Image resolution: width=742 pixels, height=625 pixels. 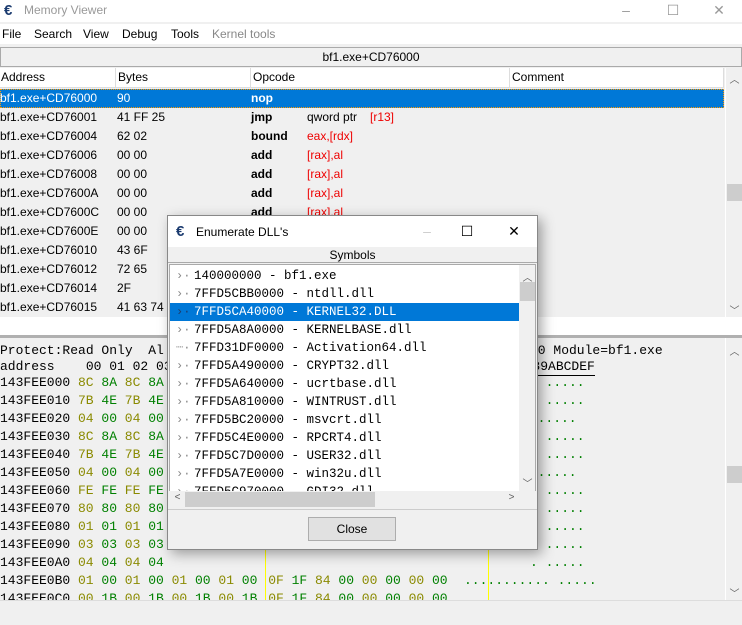 What do you see at coordinates (380, 78) in the screenshot?
I see `column-opcode: Opcode` at bounding box center [380, 78].